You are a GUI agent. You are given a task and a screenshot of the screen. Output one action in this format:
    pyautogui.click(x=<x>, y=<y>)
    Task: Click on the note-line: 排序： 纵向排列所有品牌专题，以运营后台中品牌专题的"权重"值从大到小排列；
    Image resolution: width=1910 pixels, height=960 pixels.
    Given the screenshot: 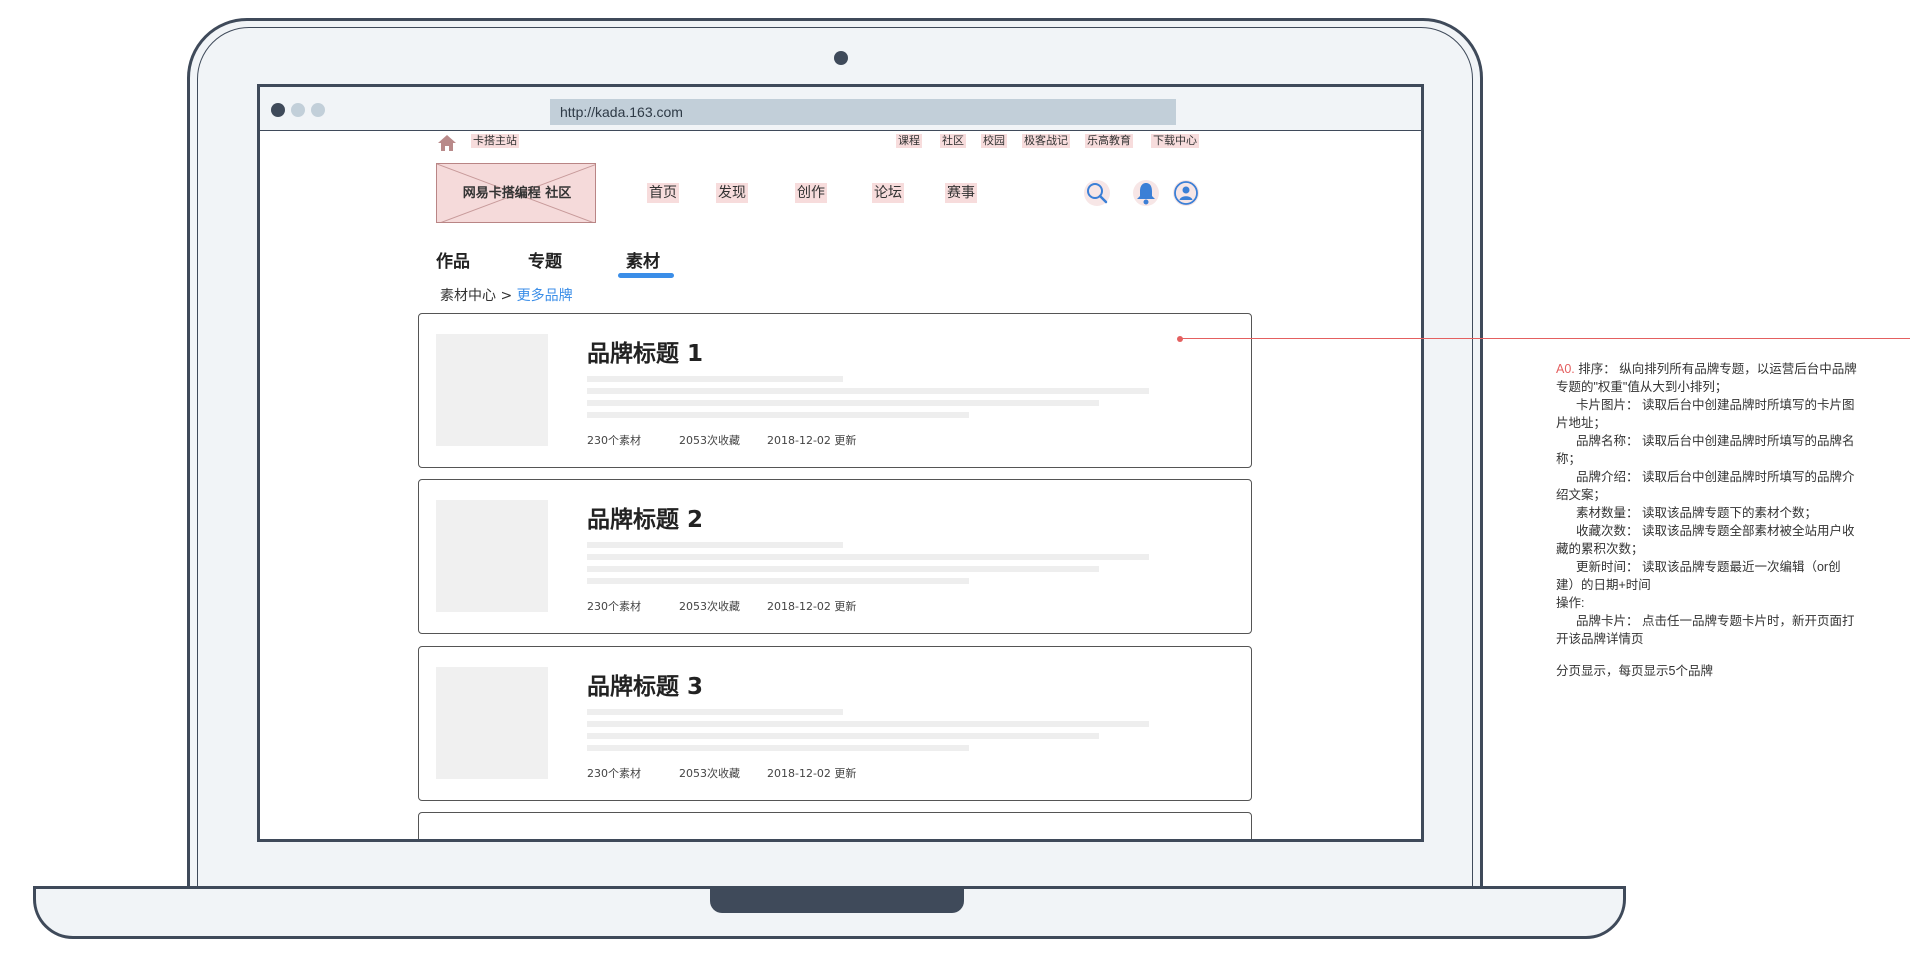 What is the action you would take?
    pyautogui.click(x=1706, y=378)
    